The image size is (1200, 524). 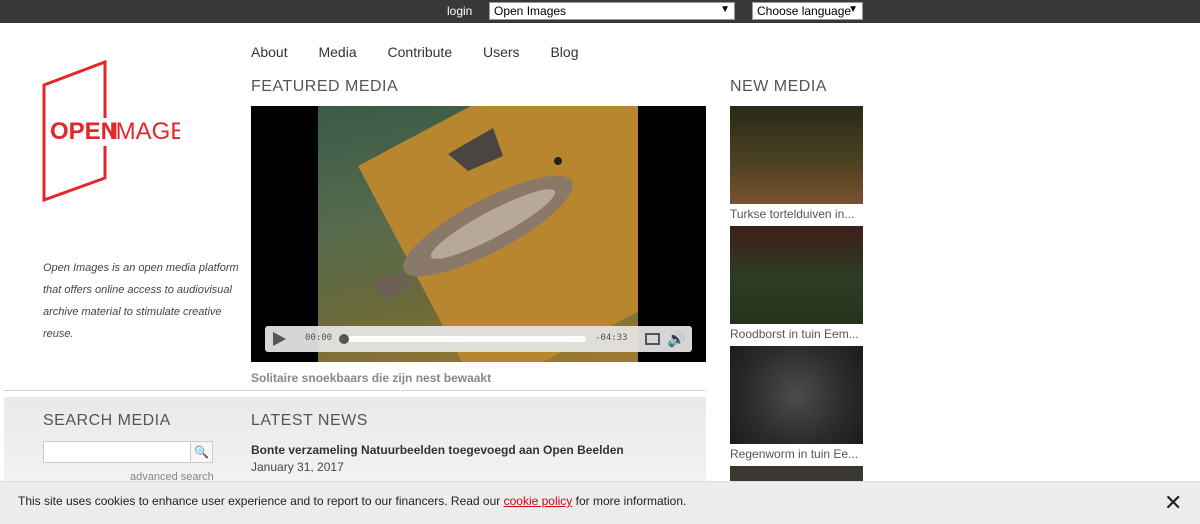 I want to click on nav-blog: Blog, so click(x=564, y=52).